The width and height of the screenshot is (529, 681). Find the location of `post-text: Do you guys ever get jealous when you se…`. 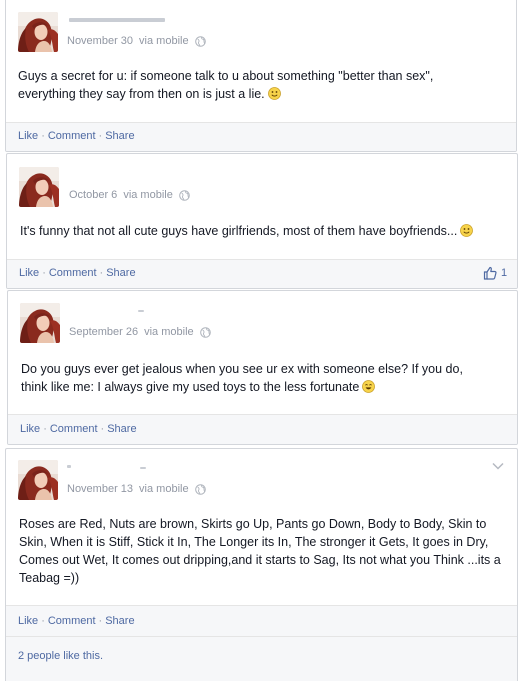

post-text: Do you guys ever get jealous when you se… is located at coordinates (242, 378).